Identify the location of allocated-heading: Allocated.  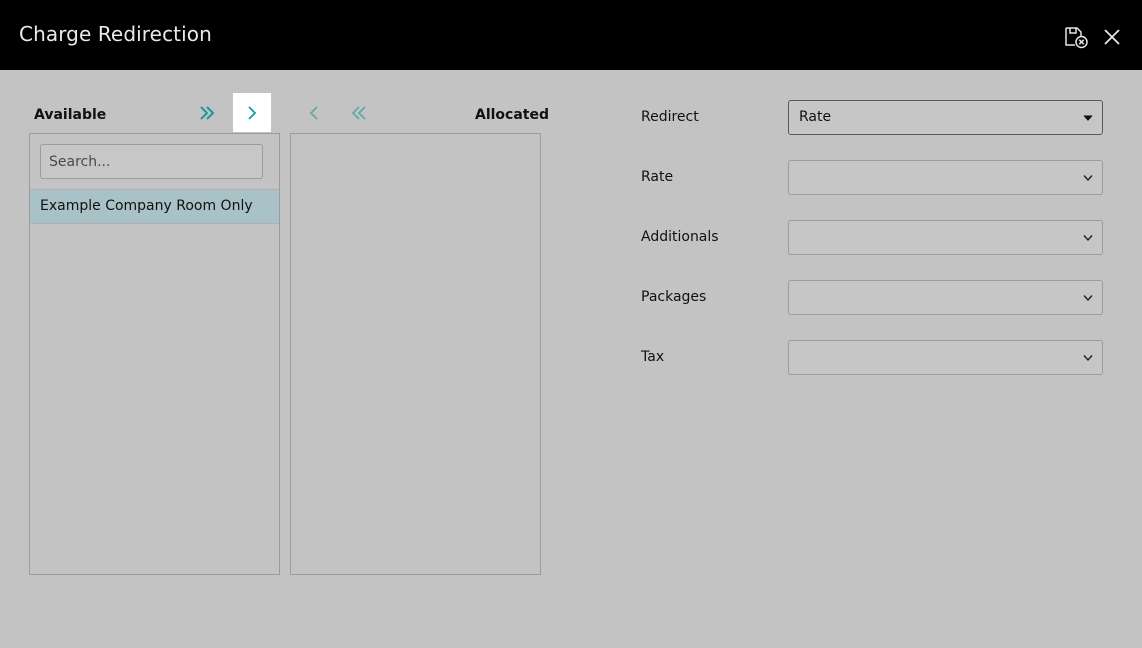
(512, 115).